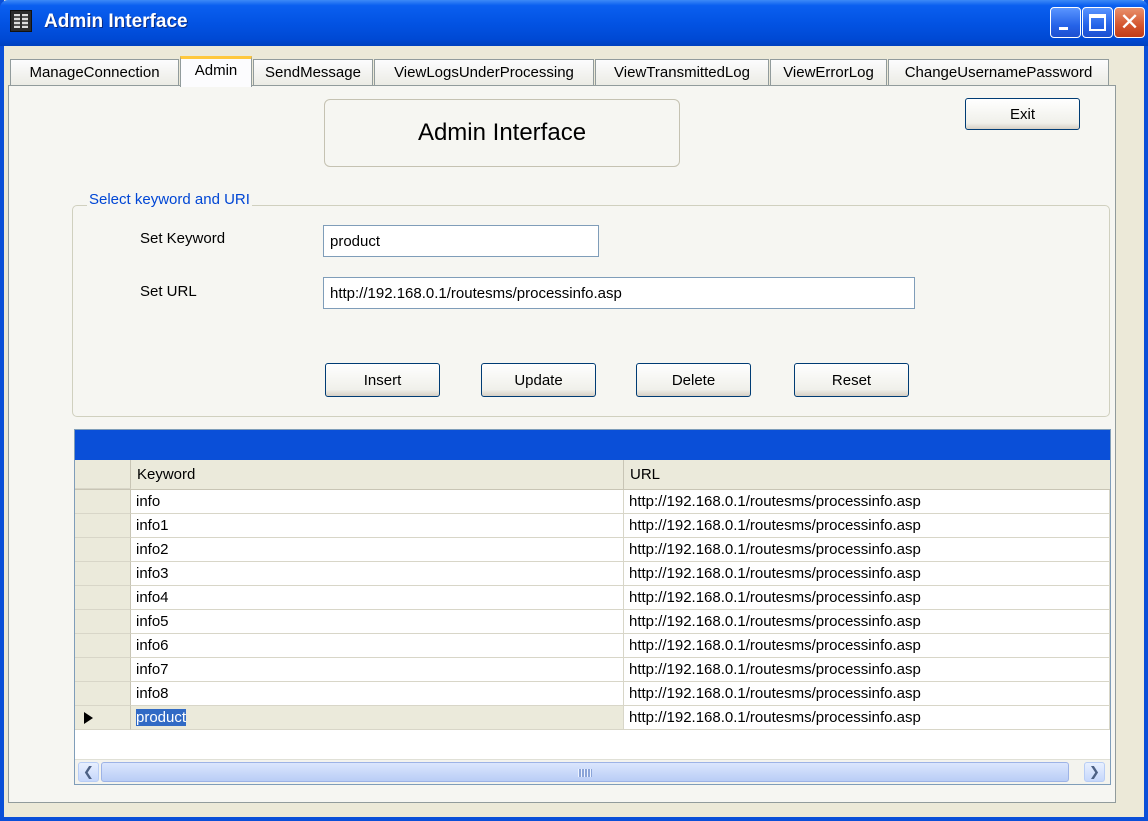 This screenshot has width=1148, height=821. What do you see at coordinates (169, 199) in the screenshot?
I see `group-title: Select keyword and URI` at bounding box center [169, 199].